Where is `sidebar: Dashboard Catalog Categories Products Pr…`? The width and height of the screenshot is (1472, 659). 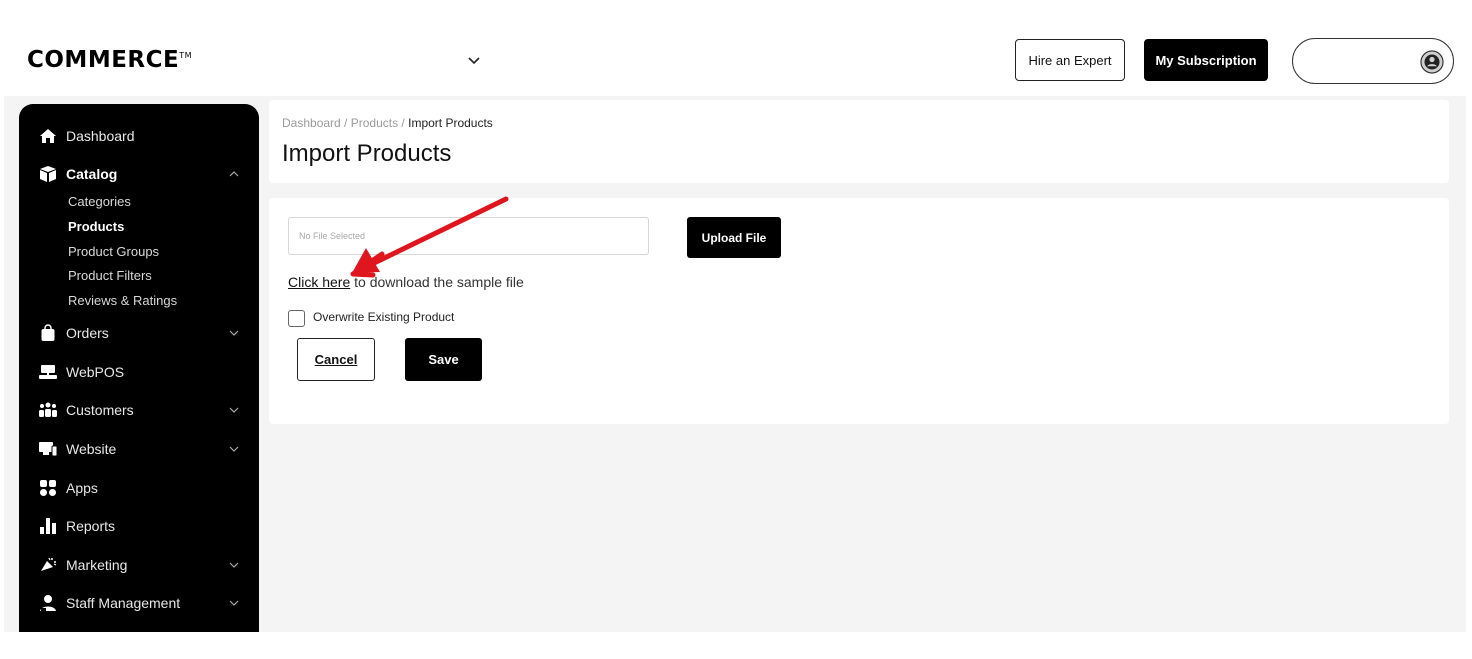
sidebar: Dashboard Catalog Categories Products Pr… is located at coordinates (139, 368).